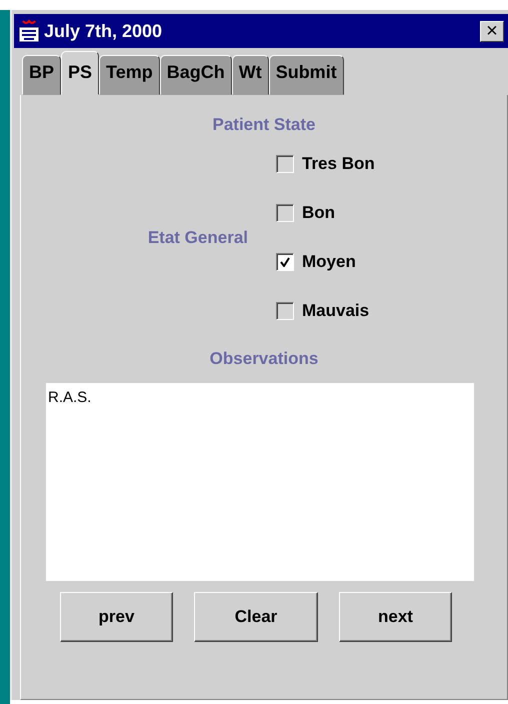  What do you see at coordinates (306, 75) in the screenshot?
I see `tab: Submit` at bounding box center [306, 75].